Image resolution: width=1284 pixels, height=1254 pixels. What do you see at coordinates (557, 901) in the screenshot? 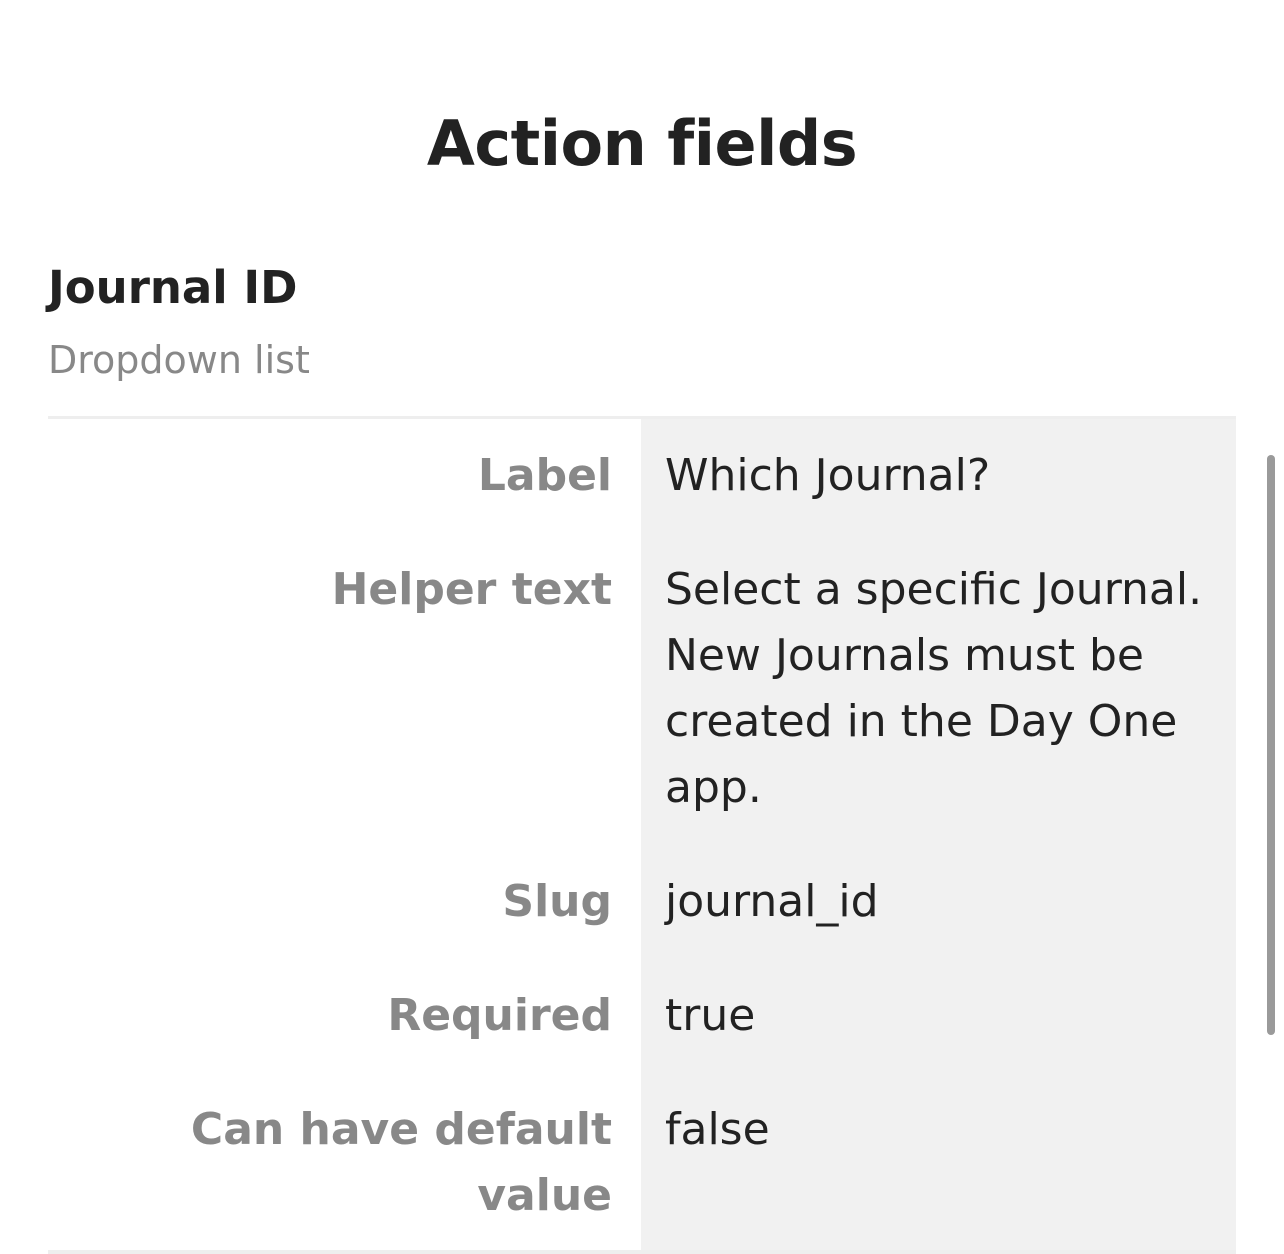
I see `detail-key: Slug` at bounding box center [557, 901].